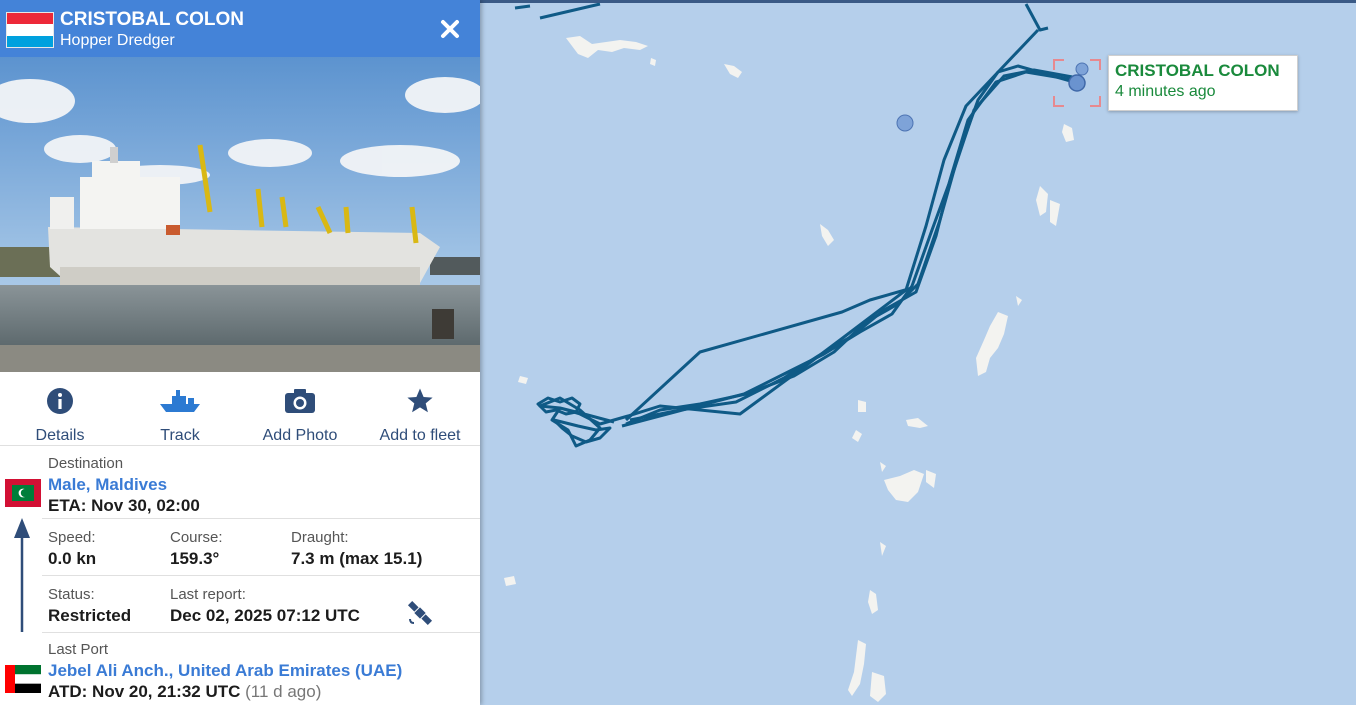 Image resolution: width=1356 pixels, height=705 pixels. Describe the element at coordinates (144, 691) in the screenshot. I see `atd-value: ATD: Nov 20, 21:32 UTC` at that location.